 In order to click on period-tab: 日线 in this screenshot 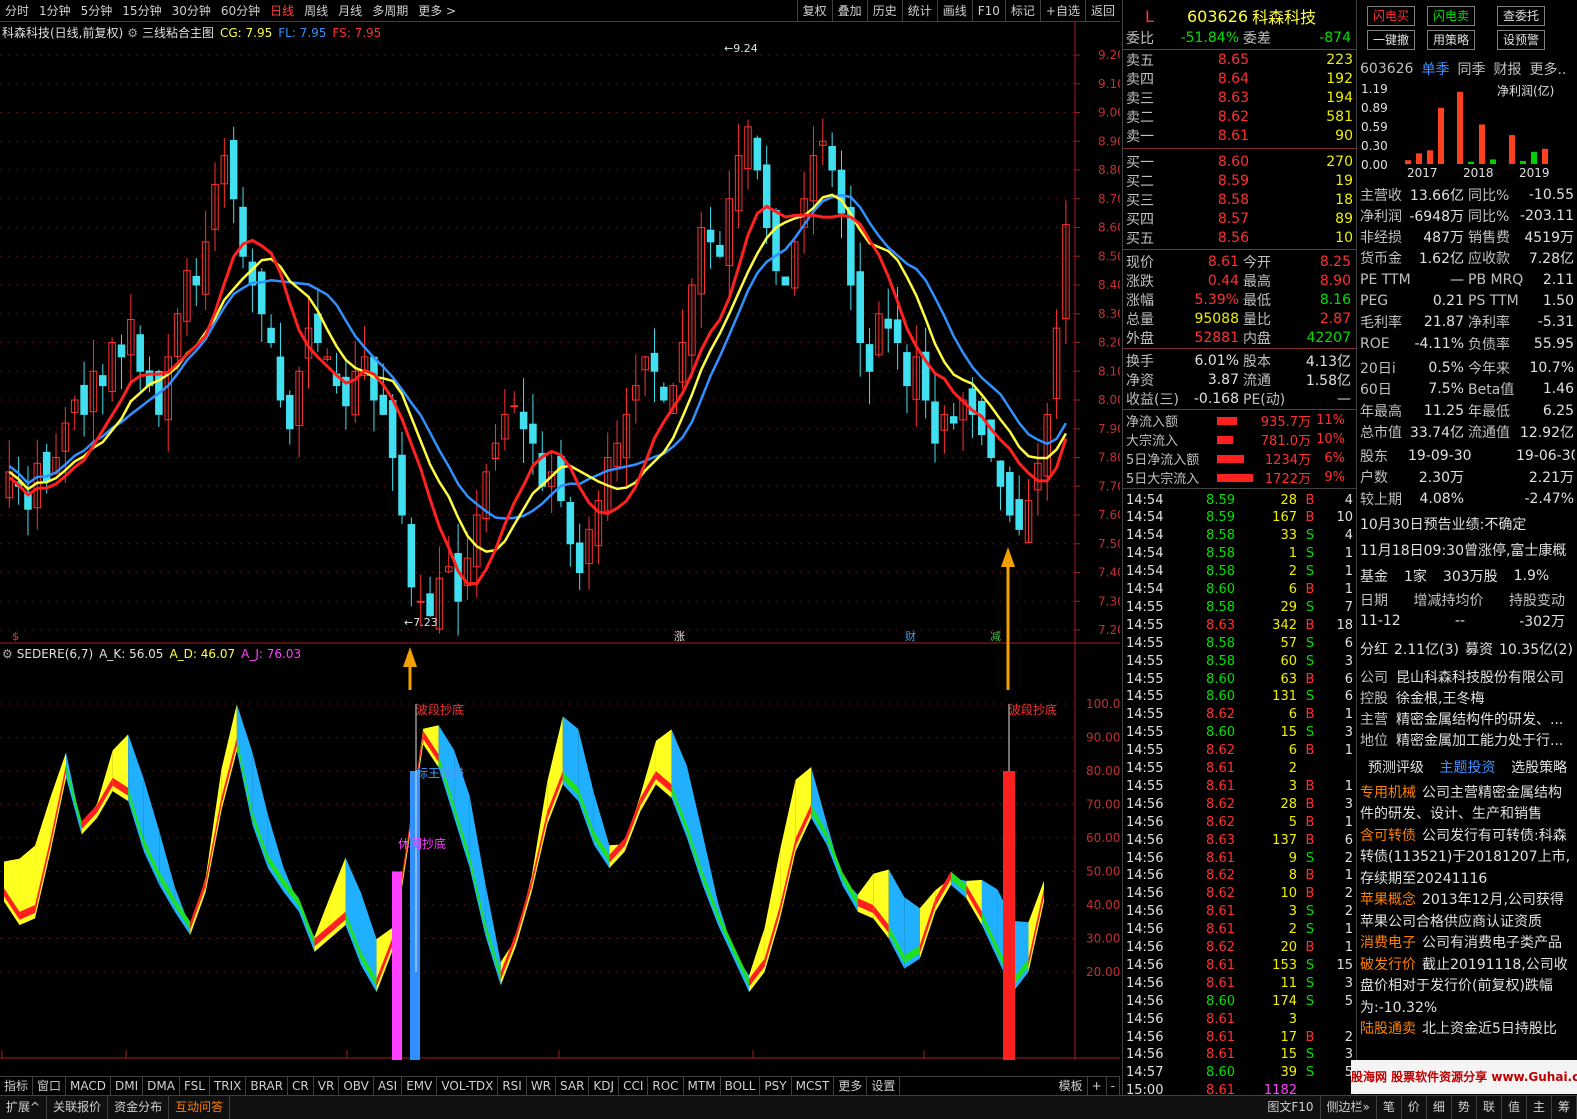, I will do `click(282, 10)`.